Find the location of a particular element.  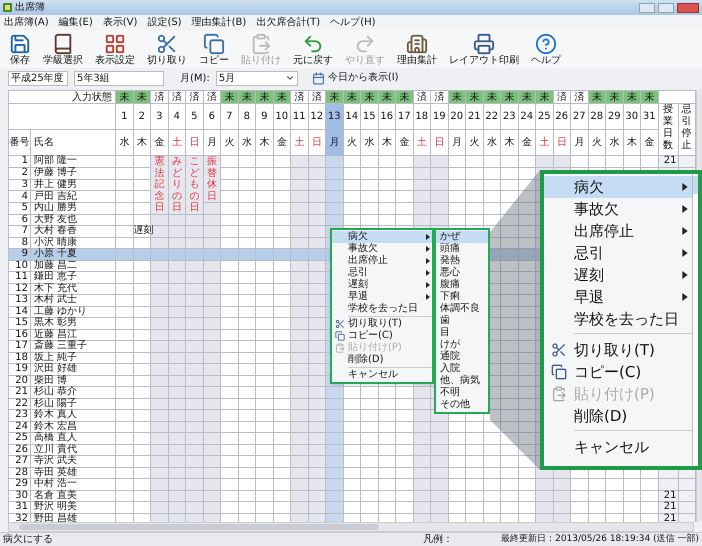

class-field: 5年3組 is located at coordinates (119, 78).